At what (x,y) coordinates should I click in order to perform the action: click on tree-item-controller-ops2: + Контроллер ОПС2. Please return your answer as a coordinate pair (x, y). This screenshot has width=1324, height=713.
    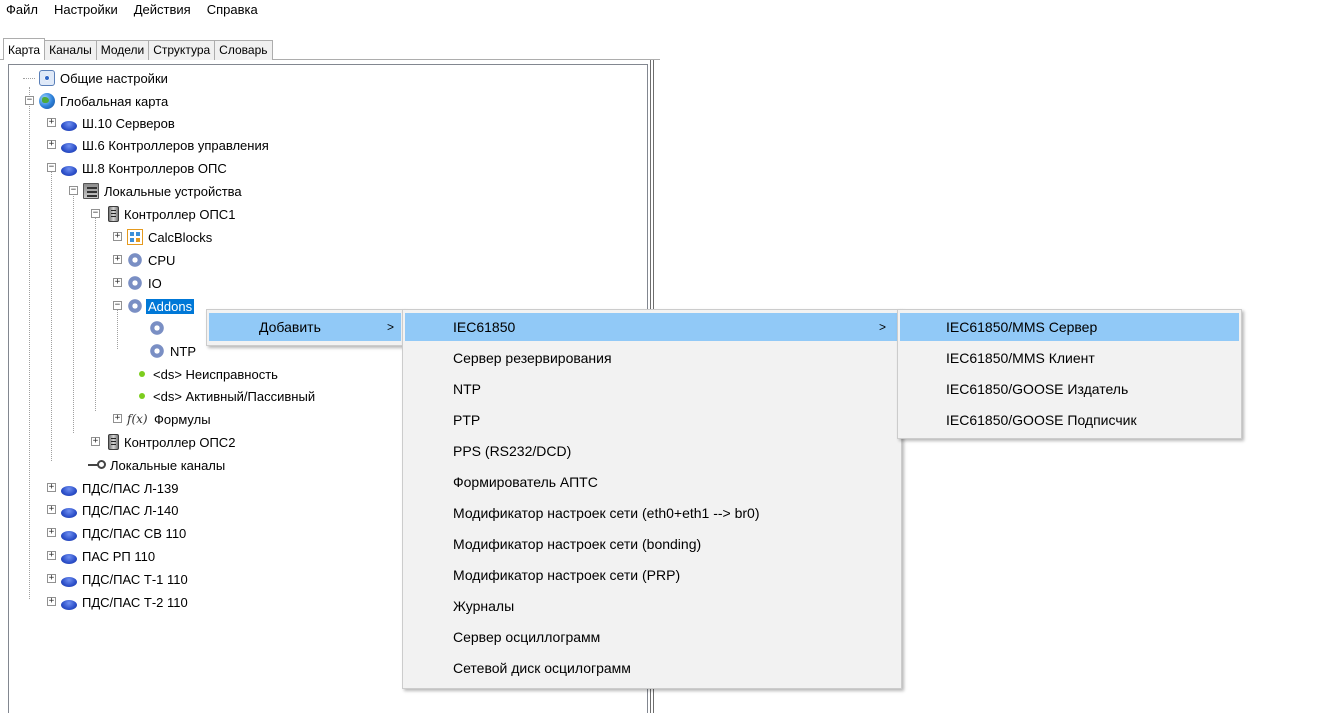
    Looking at the image, I should click on (163, 442).